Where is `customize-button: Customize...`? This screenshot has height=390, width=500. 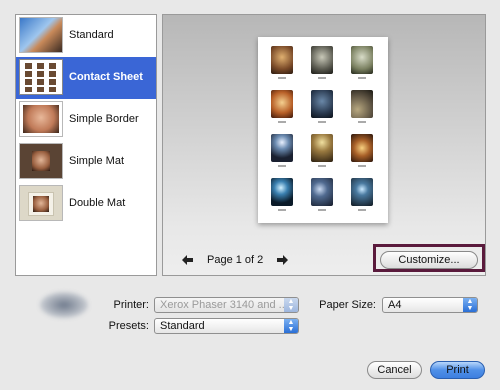 customize-button: Customize... is located at coordinates (429, 260).